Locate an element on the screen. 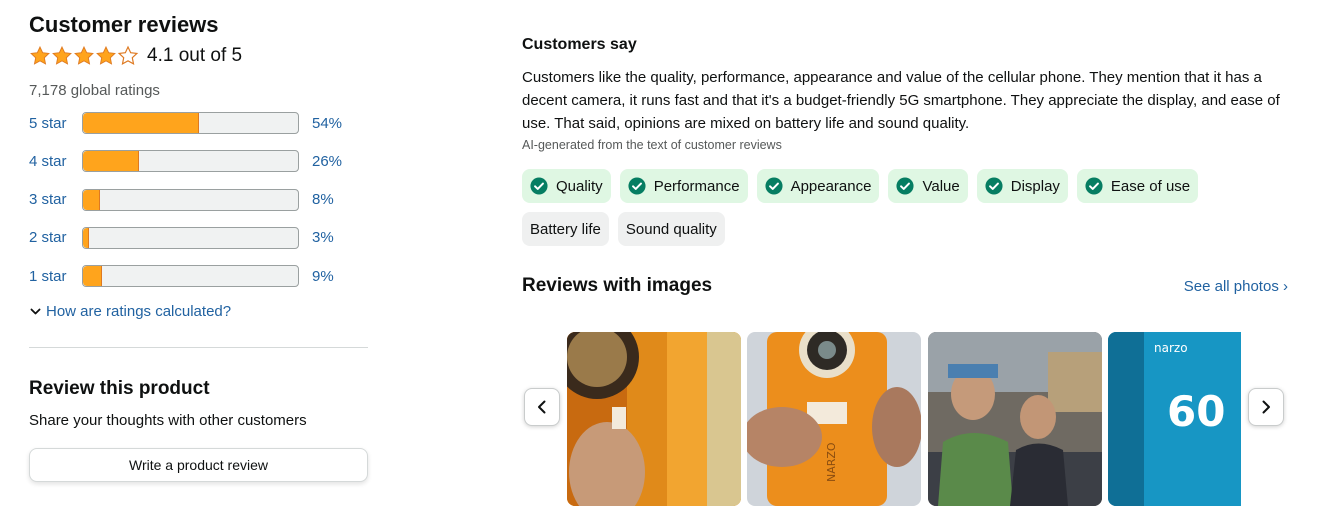 This screenshot has height=525, width=1319. review-product-title: Review this product is located at coordinates (119, 389).